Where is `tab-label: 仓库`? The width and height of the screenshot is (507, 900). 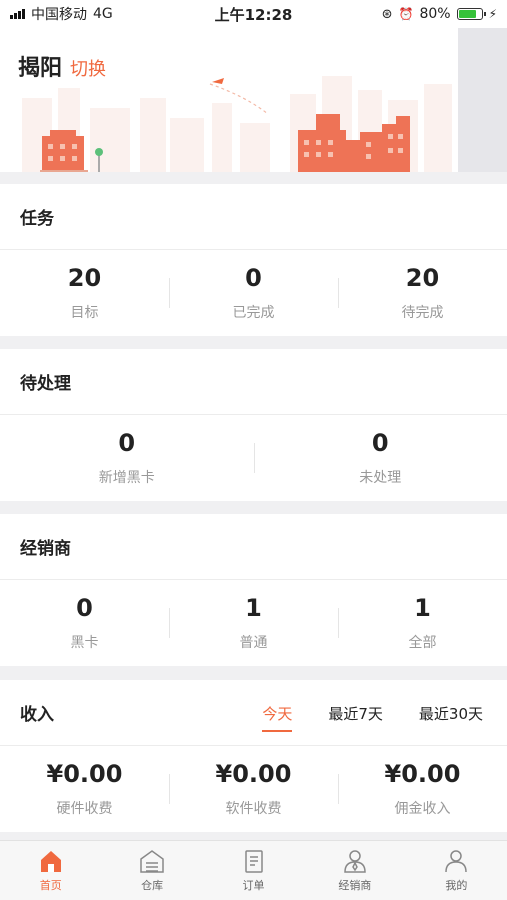 tab-label: 仓库 is located at coordinates (152, 885).